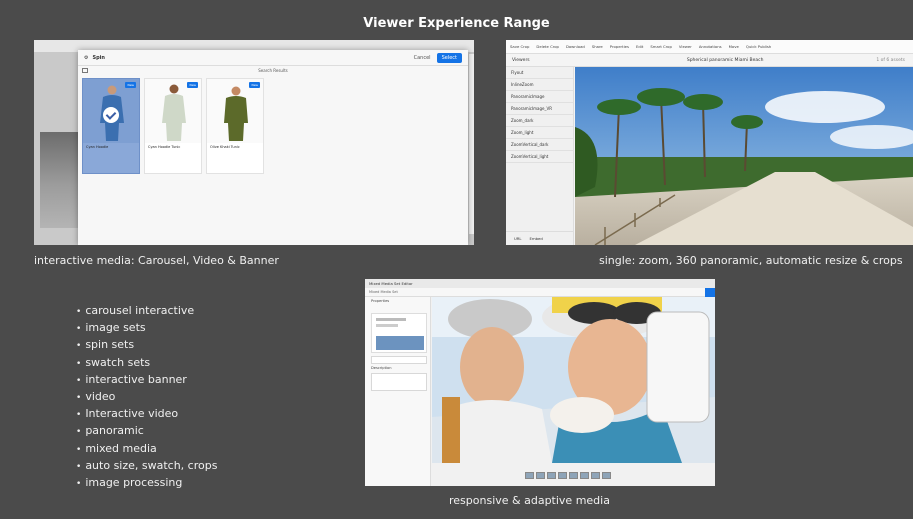  What do you see at coordinates (539, 109) in the screenshot?
I see `viewer-item: PanoramicImage_VR` at bounding box center [539, 109].